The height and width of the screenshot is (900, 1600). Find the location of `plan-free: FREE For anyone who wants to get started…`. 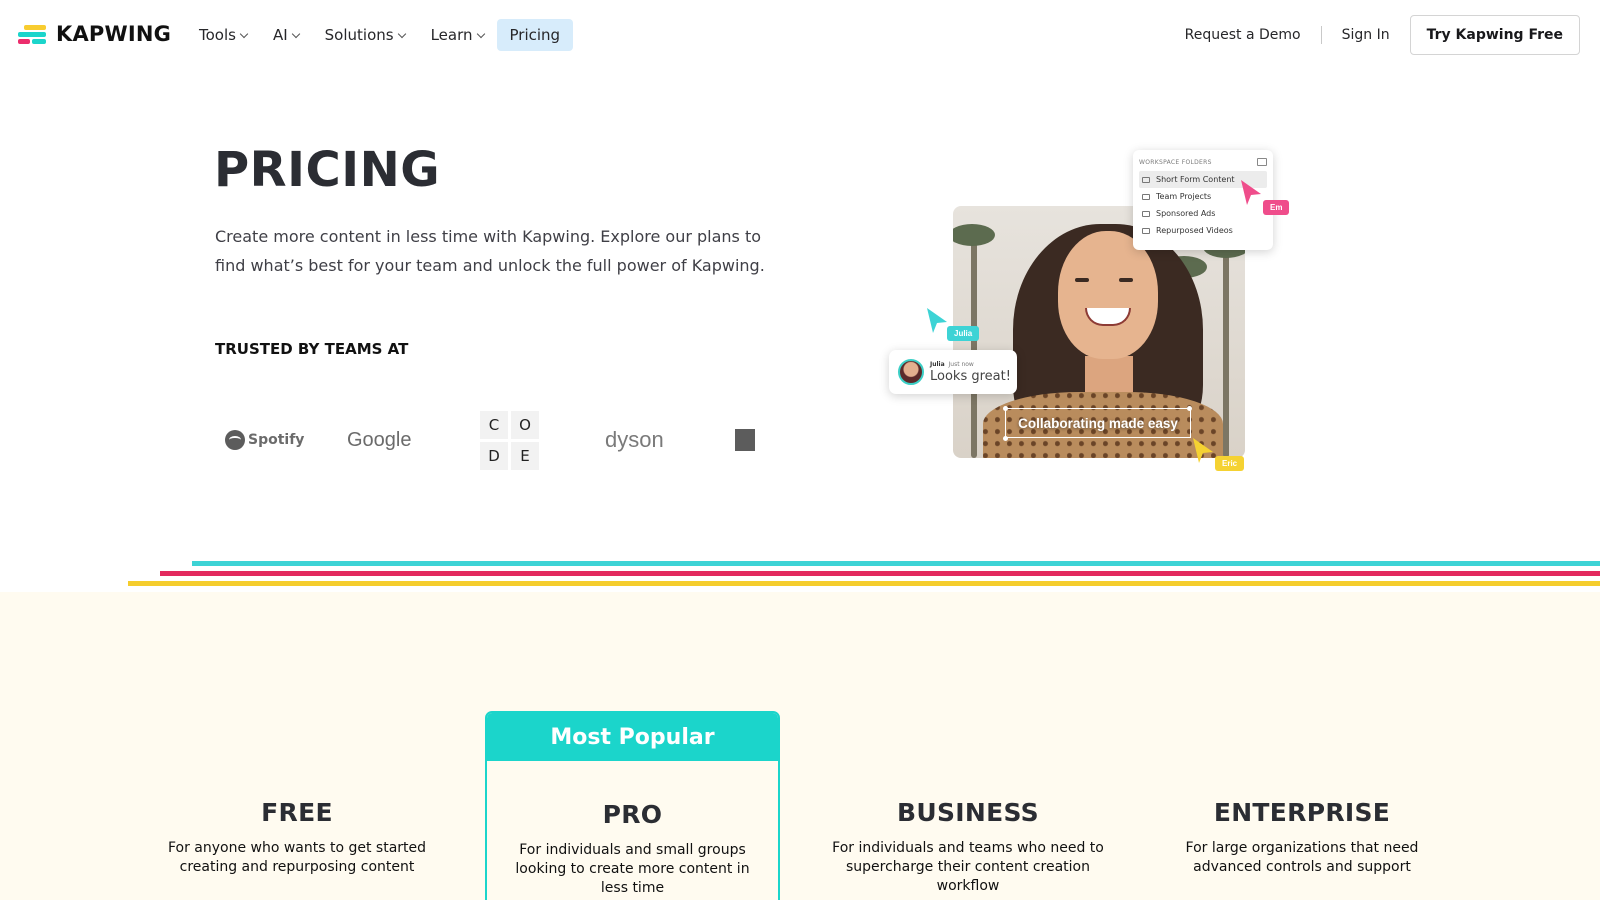

plan-free: FREE For anyone who wants to get started… is located at coordinates (297, 837).